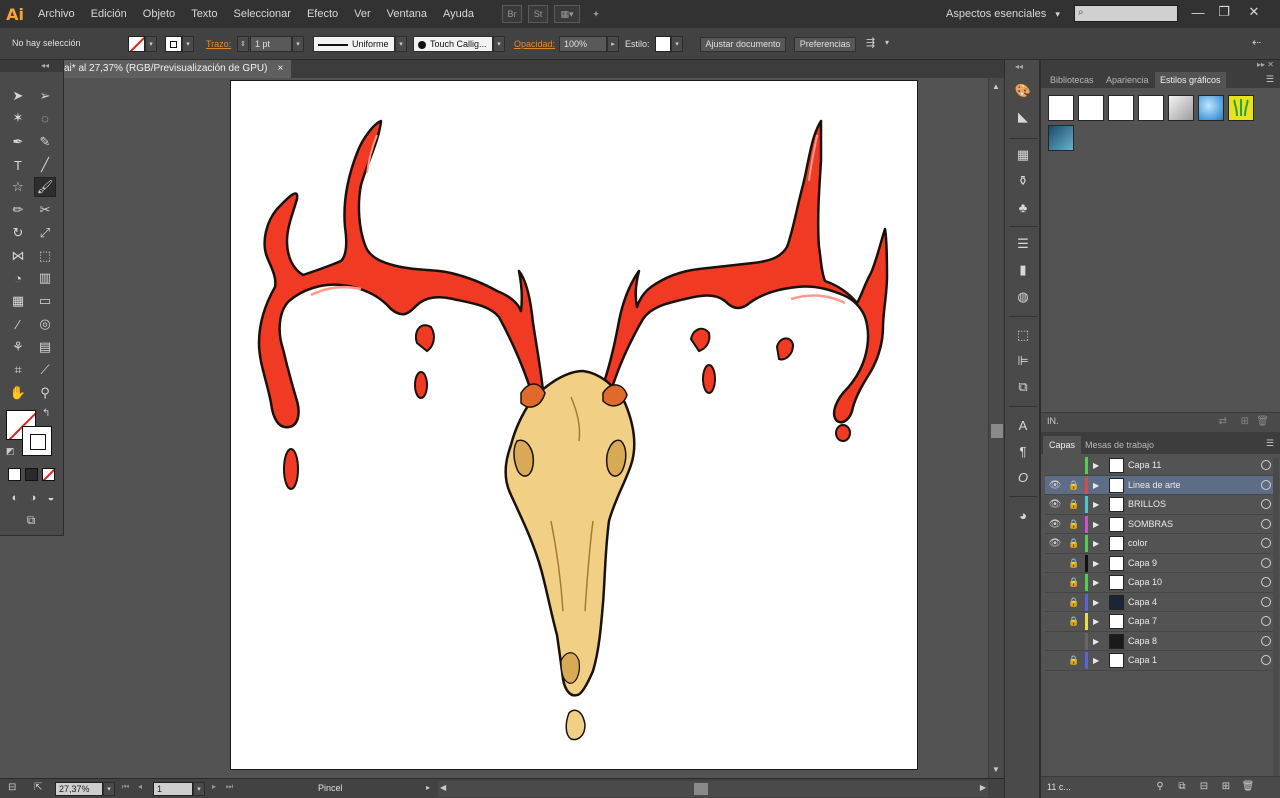 The height and width of the screenshot is (798, 1280). I want to click on style-swatch, so click(663, 44).